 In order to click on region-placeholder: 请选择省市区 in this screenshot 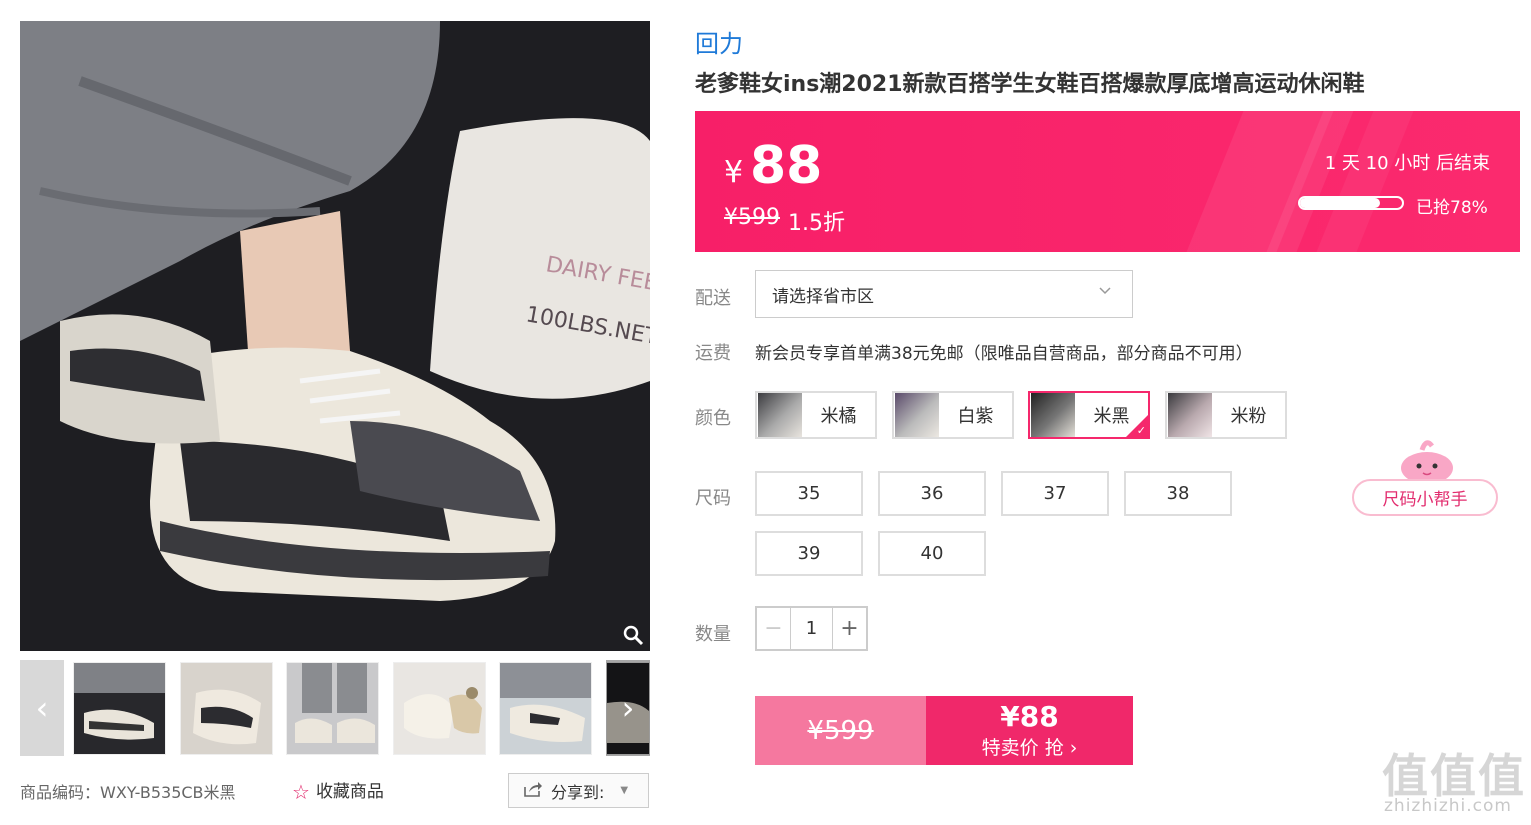, I will do `click(823, 296)`.